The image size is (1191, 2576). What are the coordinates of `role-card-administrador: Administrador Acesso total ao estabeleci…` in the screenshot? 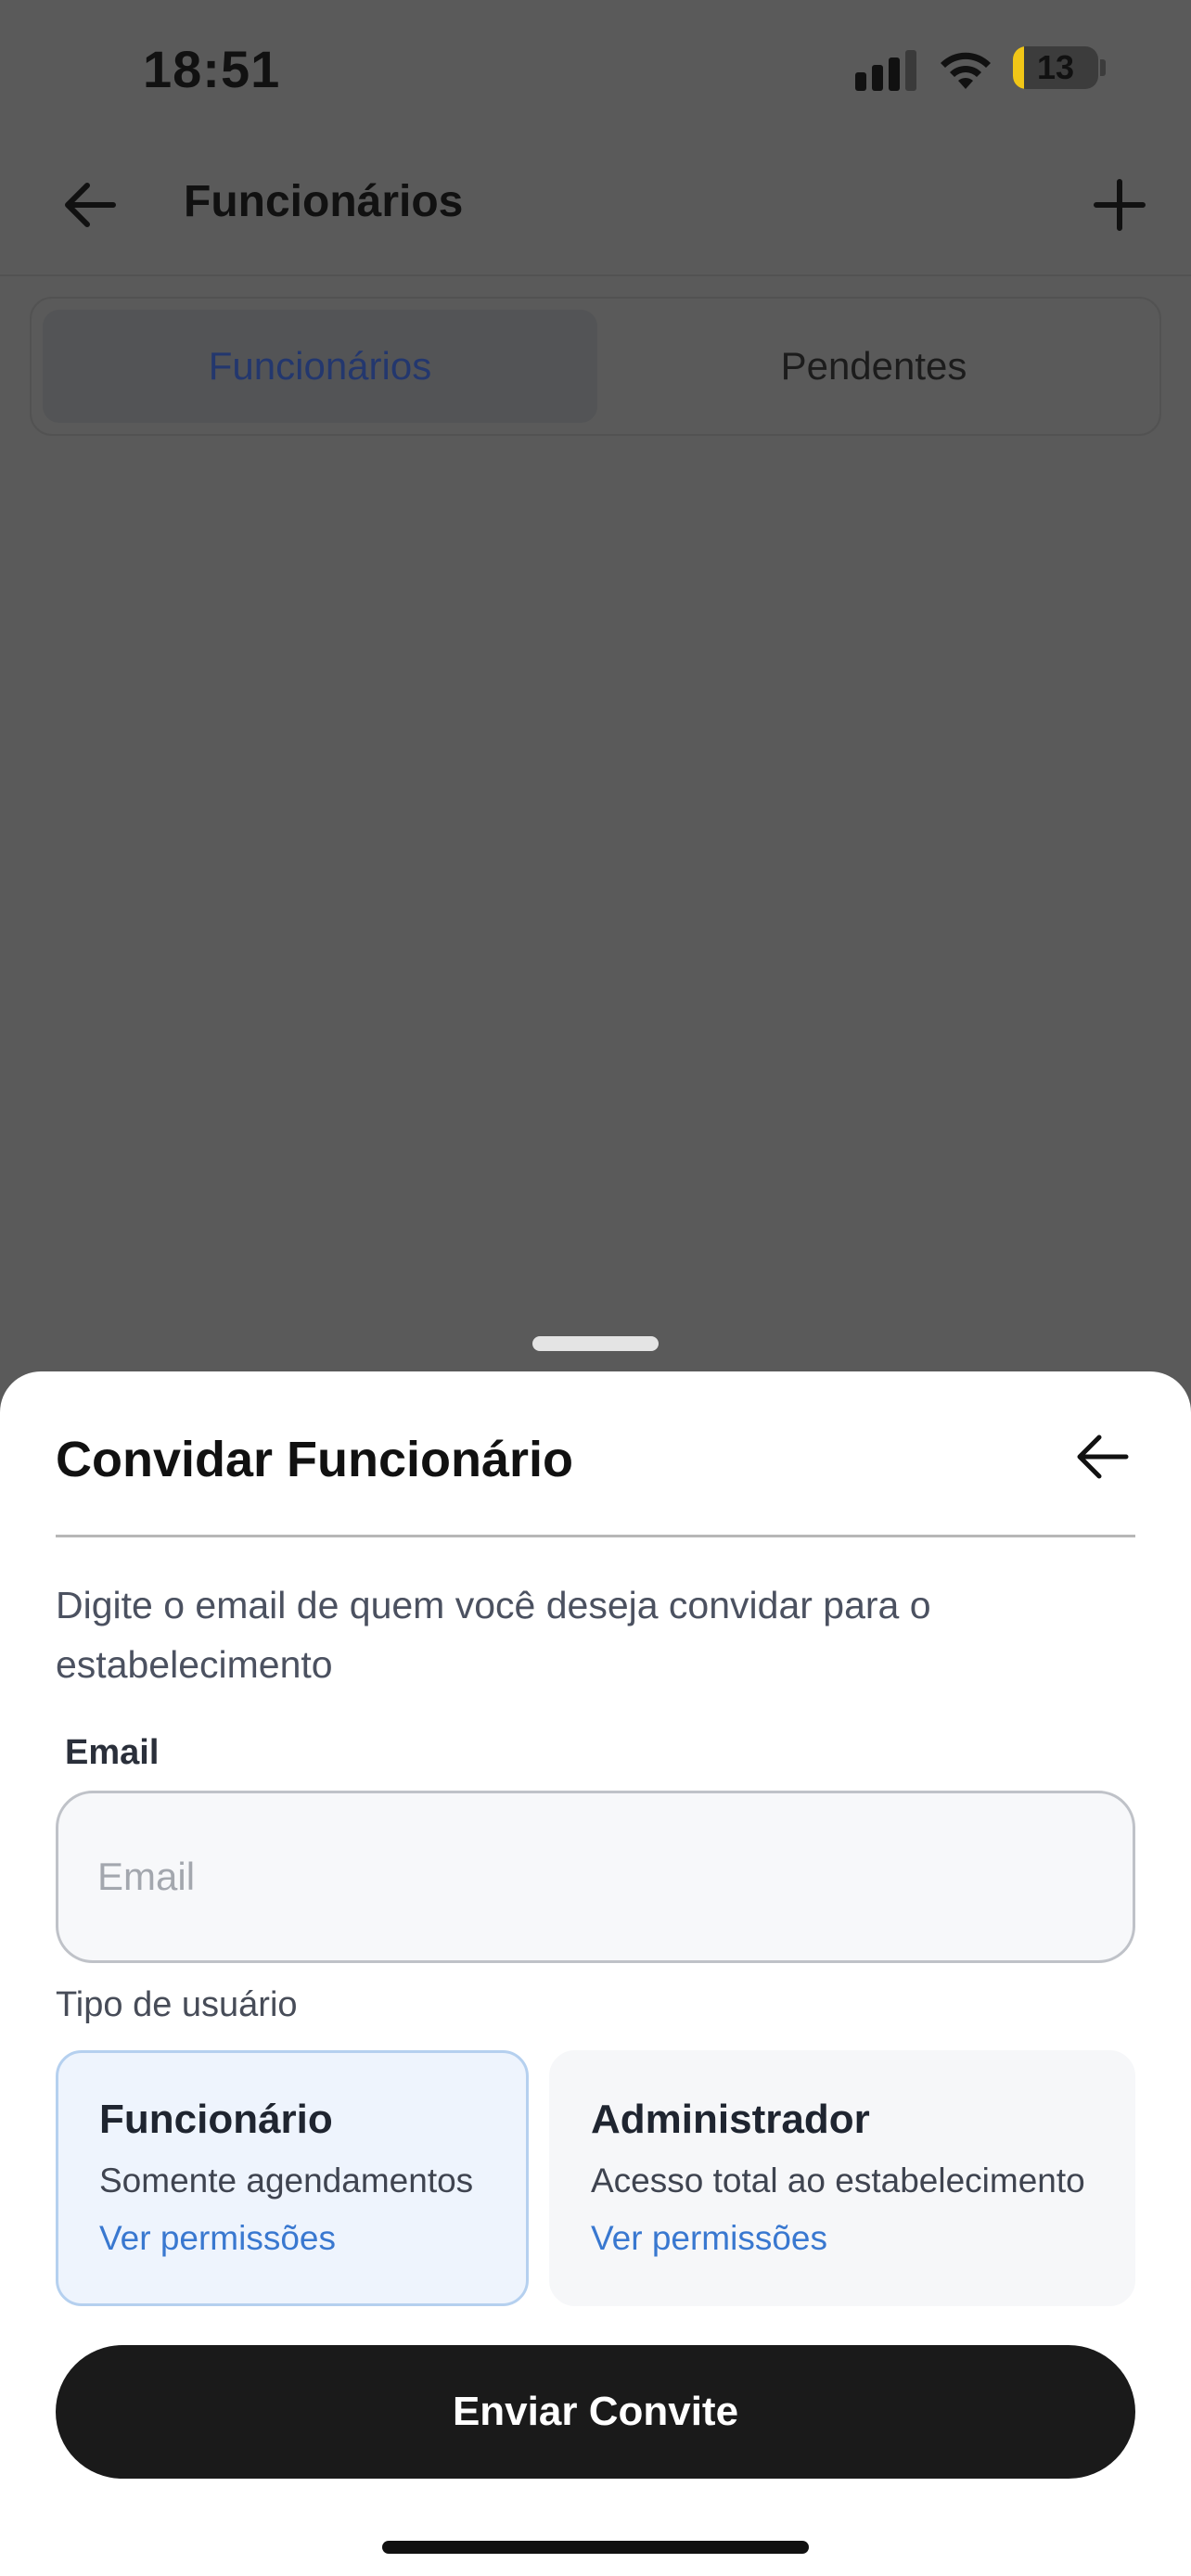 It's located at (842, 2178).